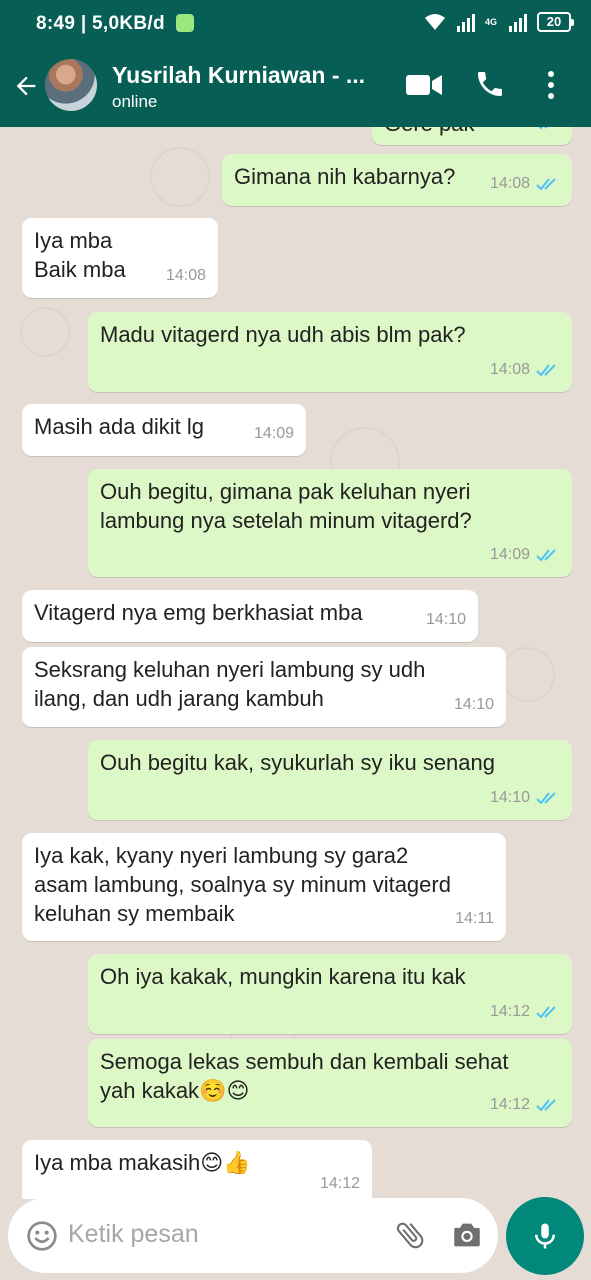 The image size is (591, 1280). What do you see at coordinates (253, 1235) in the screenshot?
I see `message-input-bar: Ketik pesan` at bounding box center [253, 1235].